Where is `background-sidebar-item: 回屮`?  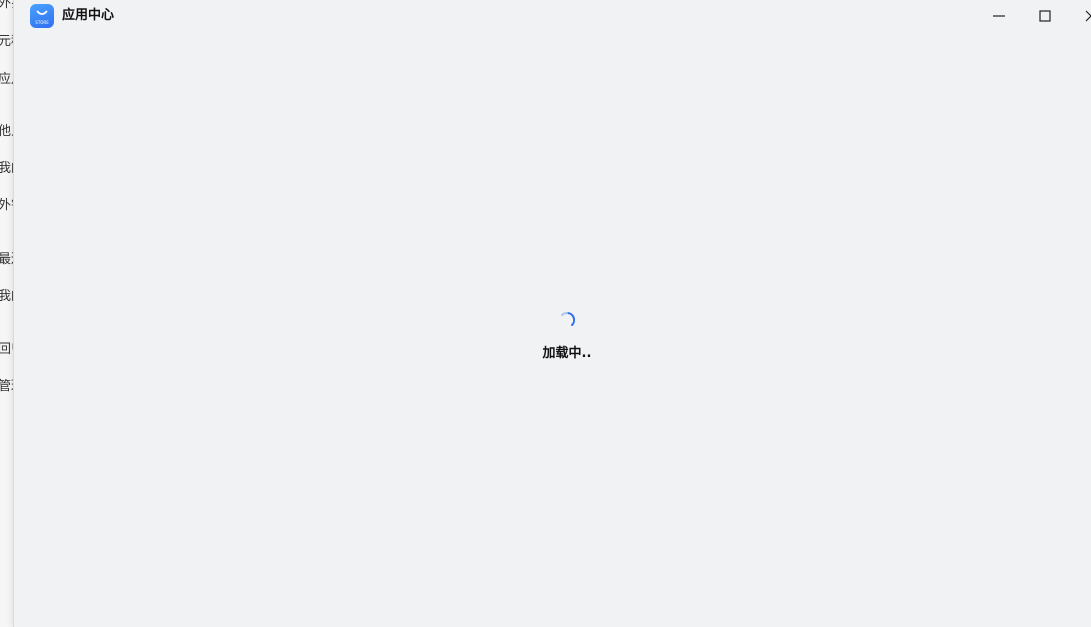 background-sidebar-item: 回屮 is located at coordinates (7, 350).